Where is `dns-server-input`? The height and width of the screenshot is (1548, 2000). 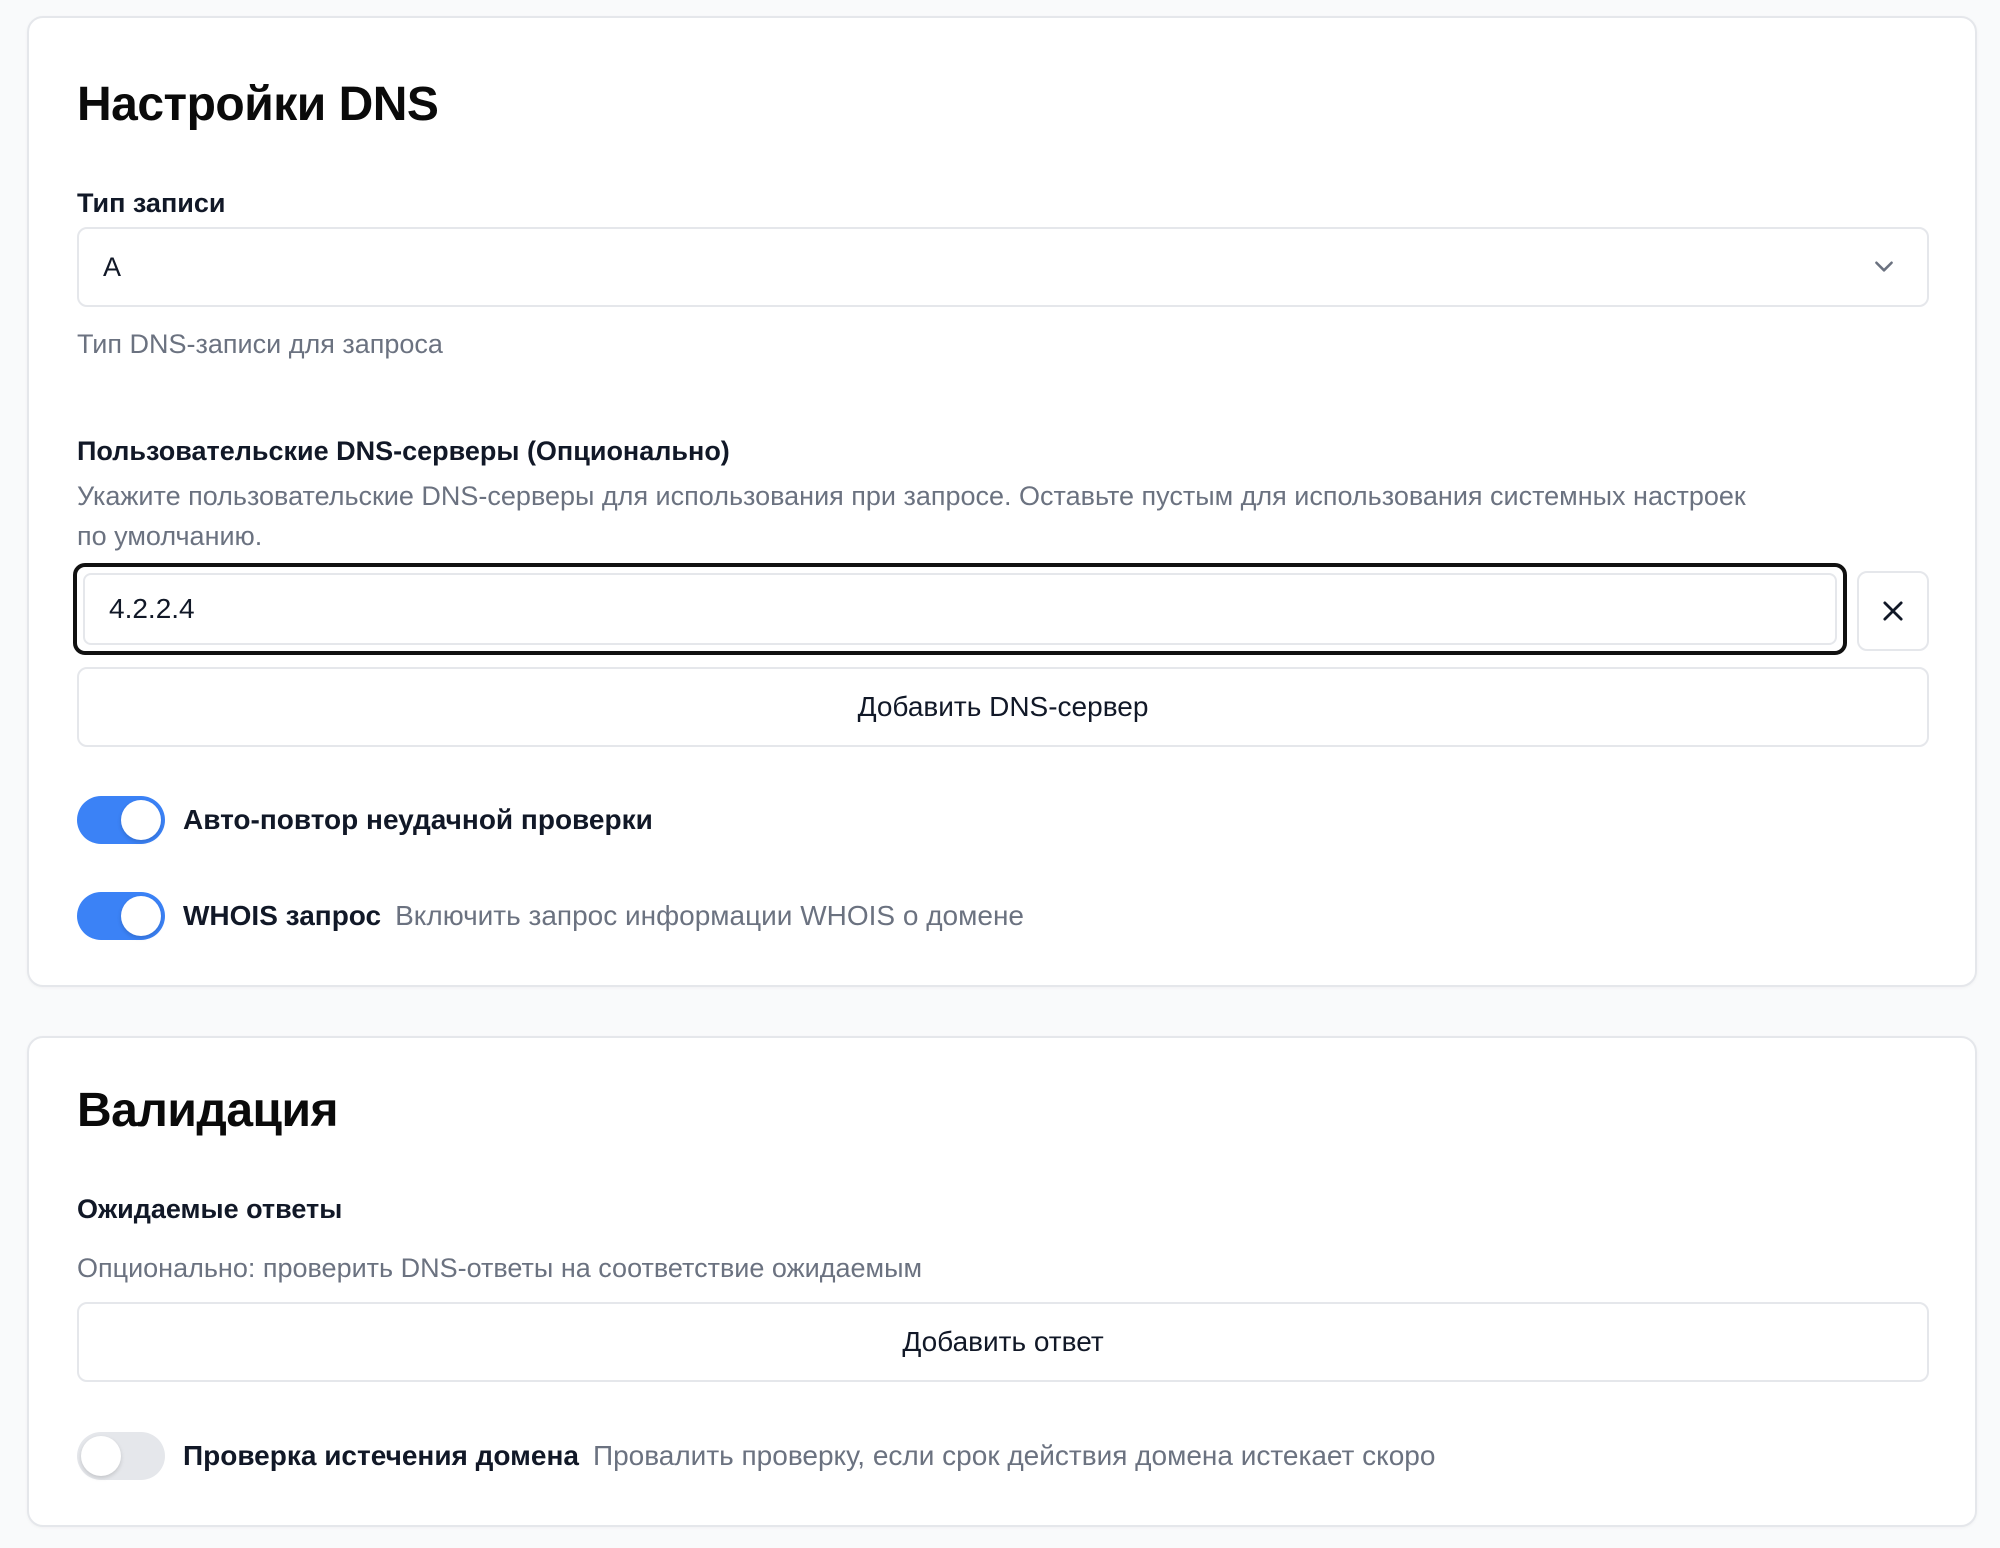 dns-server-input is located at coordinates (960, 609).